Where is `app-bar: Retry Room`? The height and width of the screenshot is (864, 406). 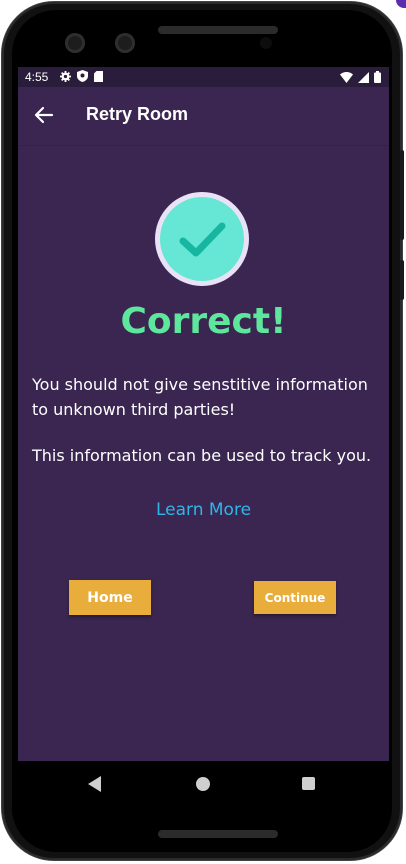
app-bar: Retry Room is located at coordinates (203, 116).